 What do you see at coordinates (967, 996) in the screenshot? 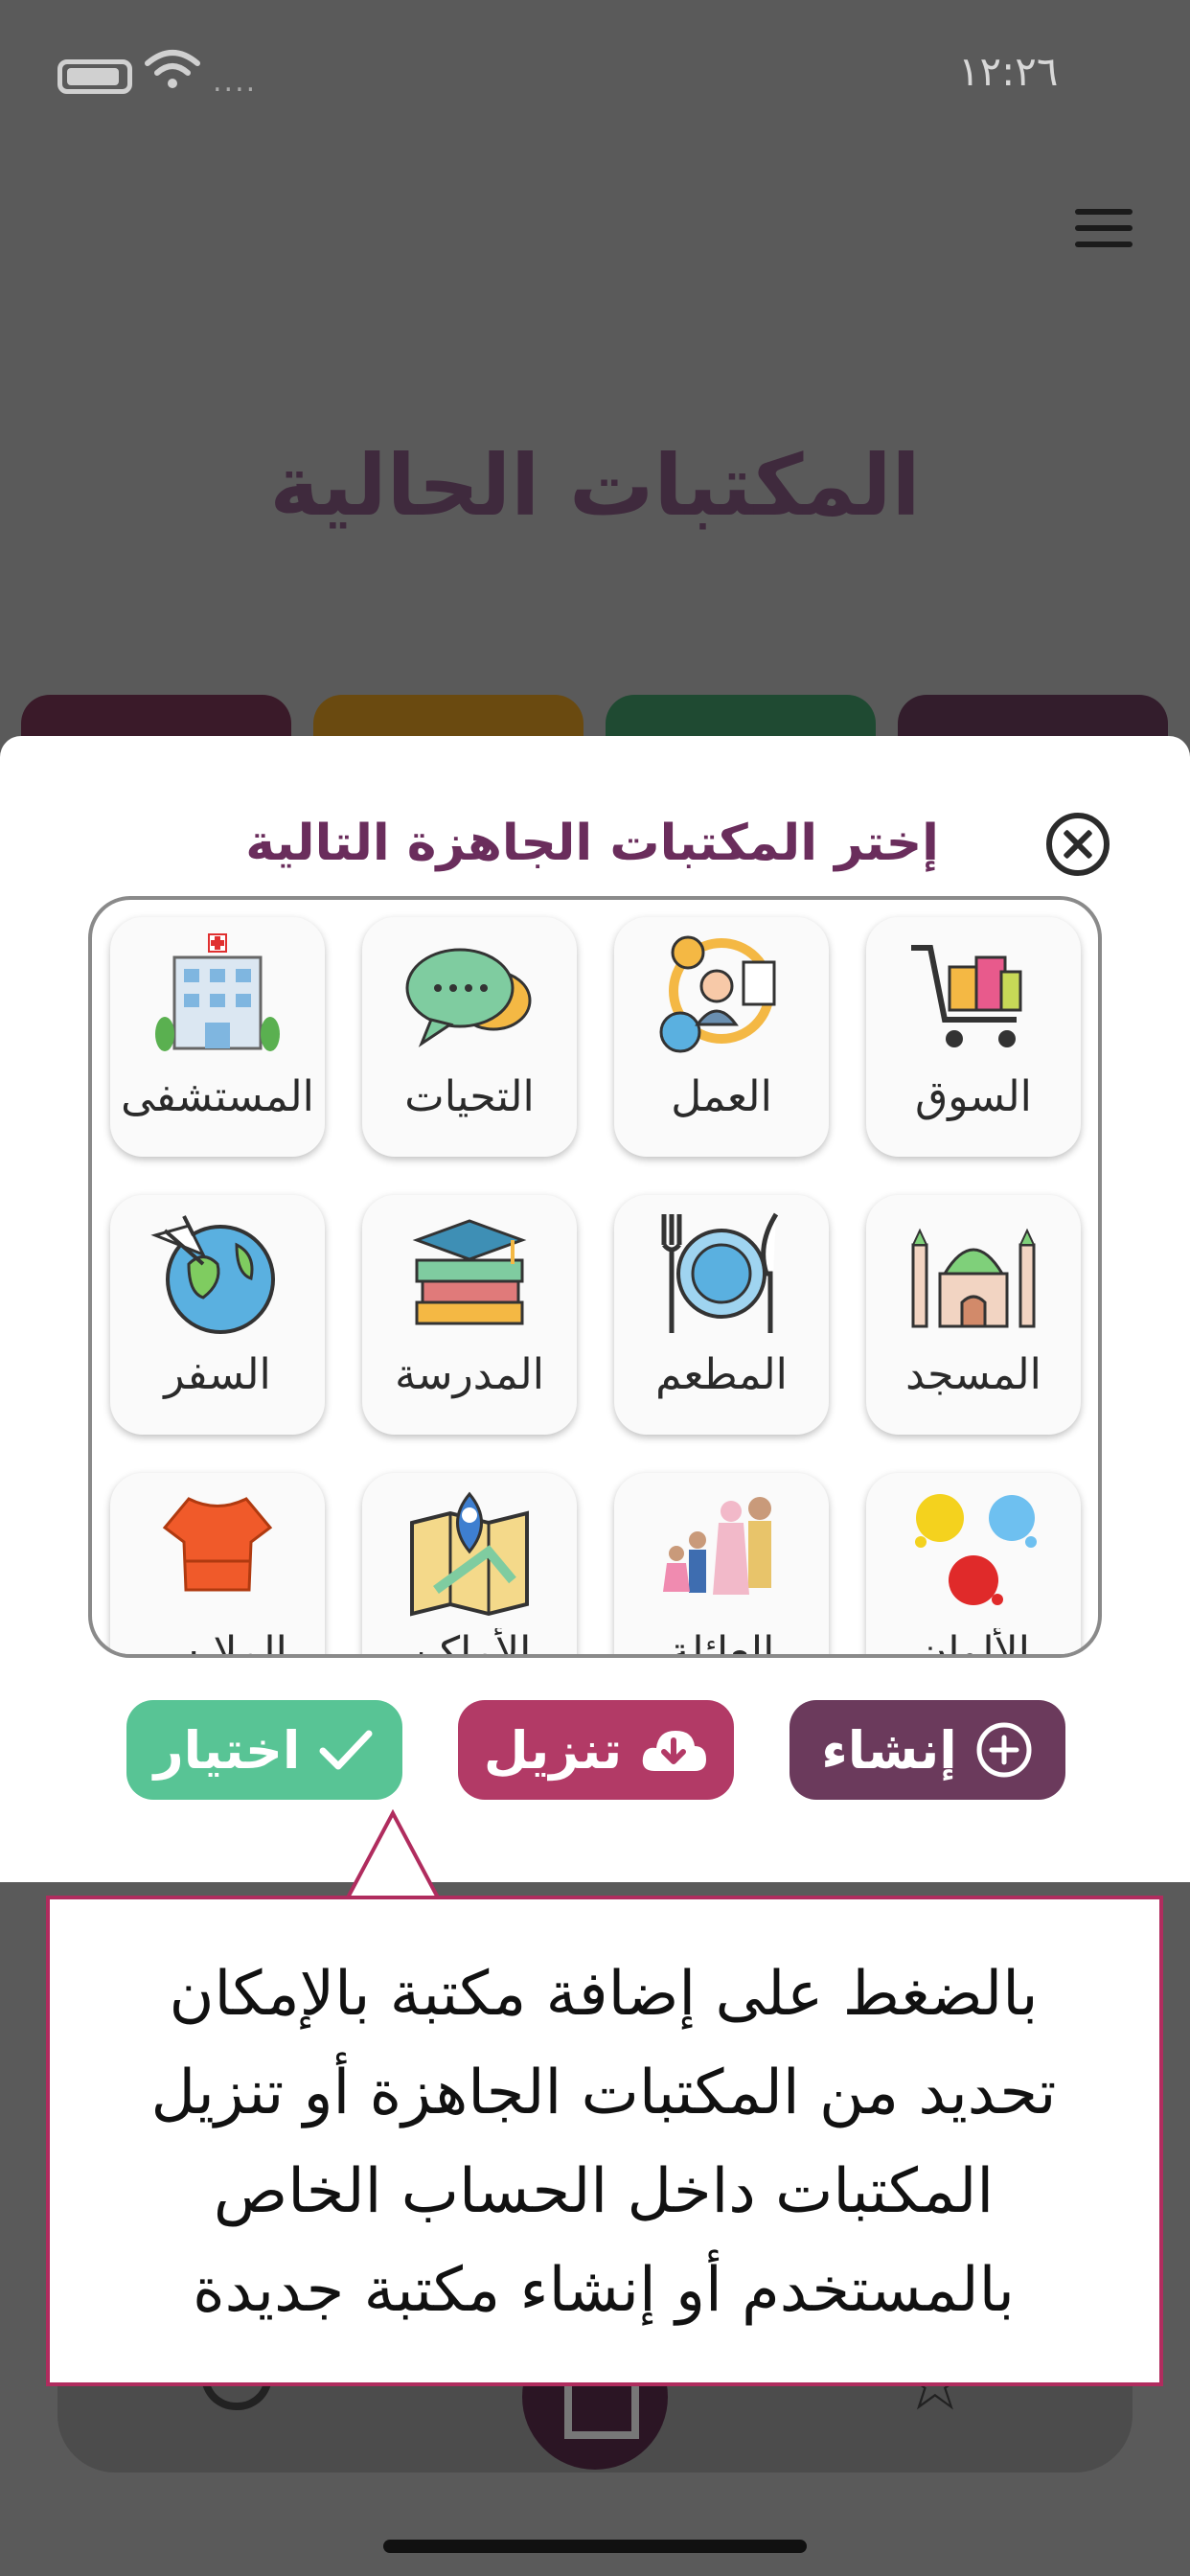
I see `shopping-cart-icon` at bounding box center [967, 996].